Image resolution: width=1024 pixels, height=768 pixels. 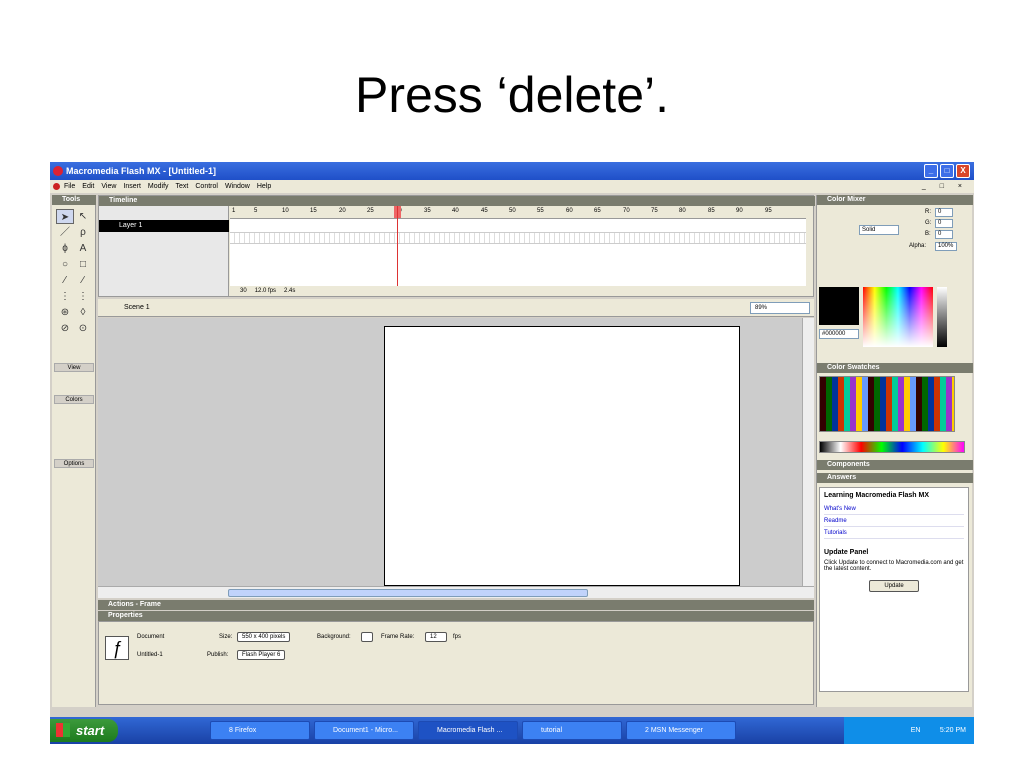 I want to click on text-tool-icon: A, so click(x=83, y=248).